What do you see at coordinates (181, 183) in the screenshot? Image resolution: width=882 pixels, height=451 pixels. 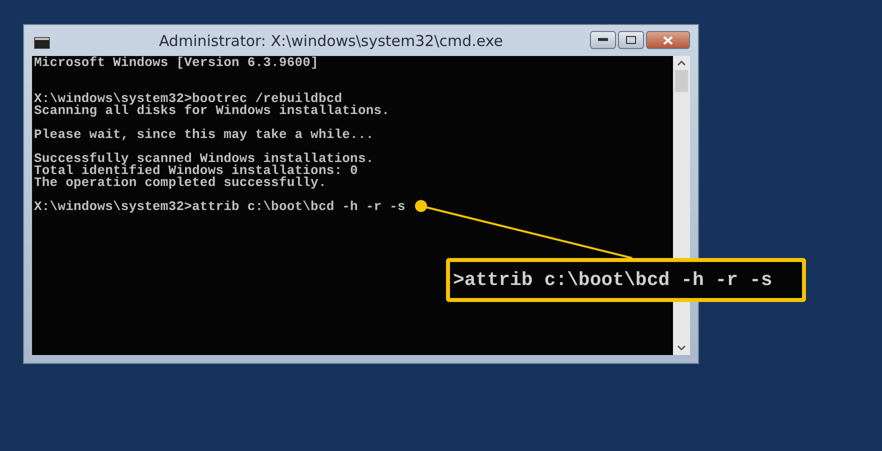 I see `console-line: The operation completed successfully.` at bounding box center [181, 183].